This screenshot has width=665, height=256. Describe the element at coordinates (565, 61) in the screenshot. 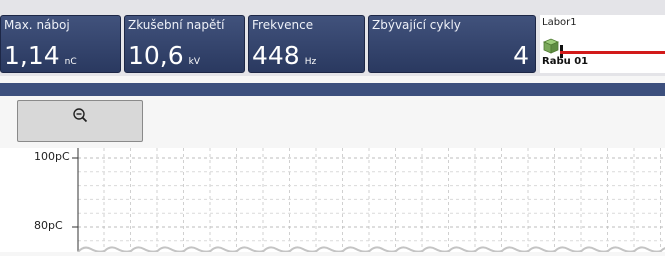

I see `device-name: Rabu 01` at that location.